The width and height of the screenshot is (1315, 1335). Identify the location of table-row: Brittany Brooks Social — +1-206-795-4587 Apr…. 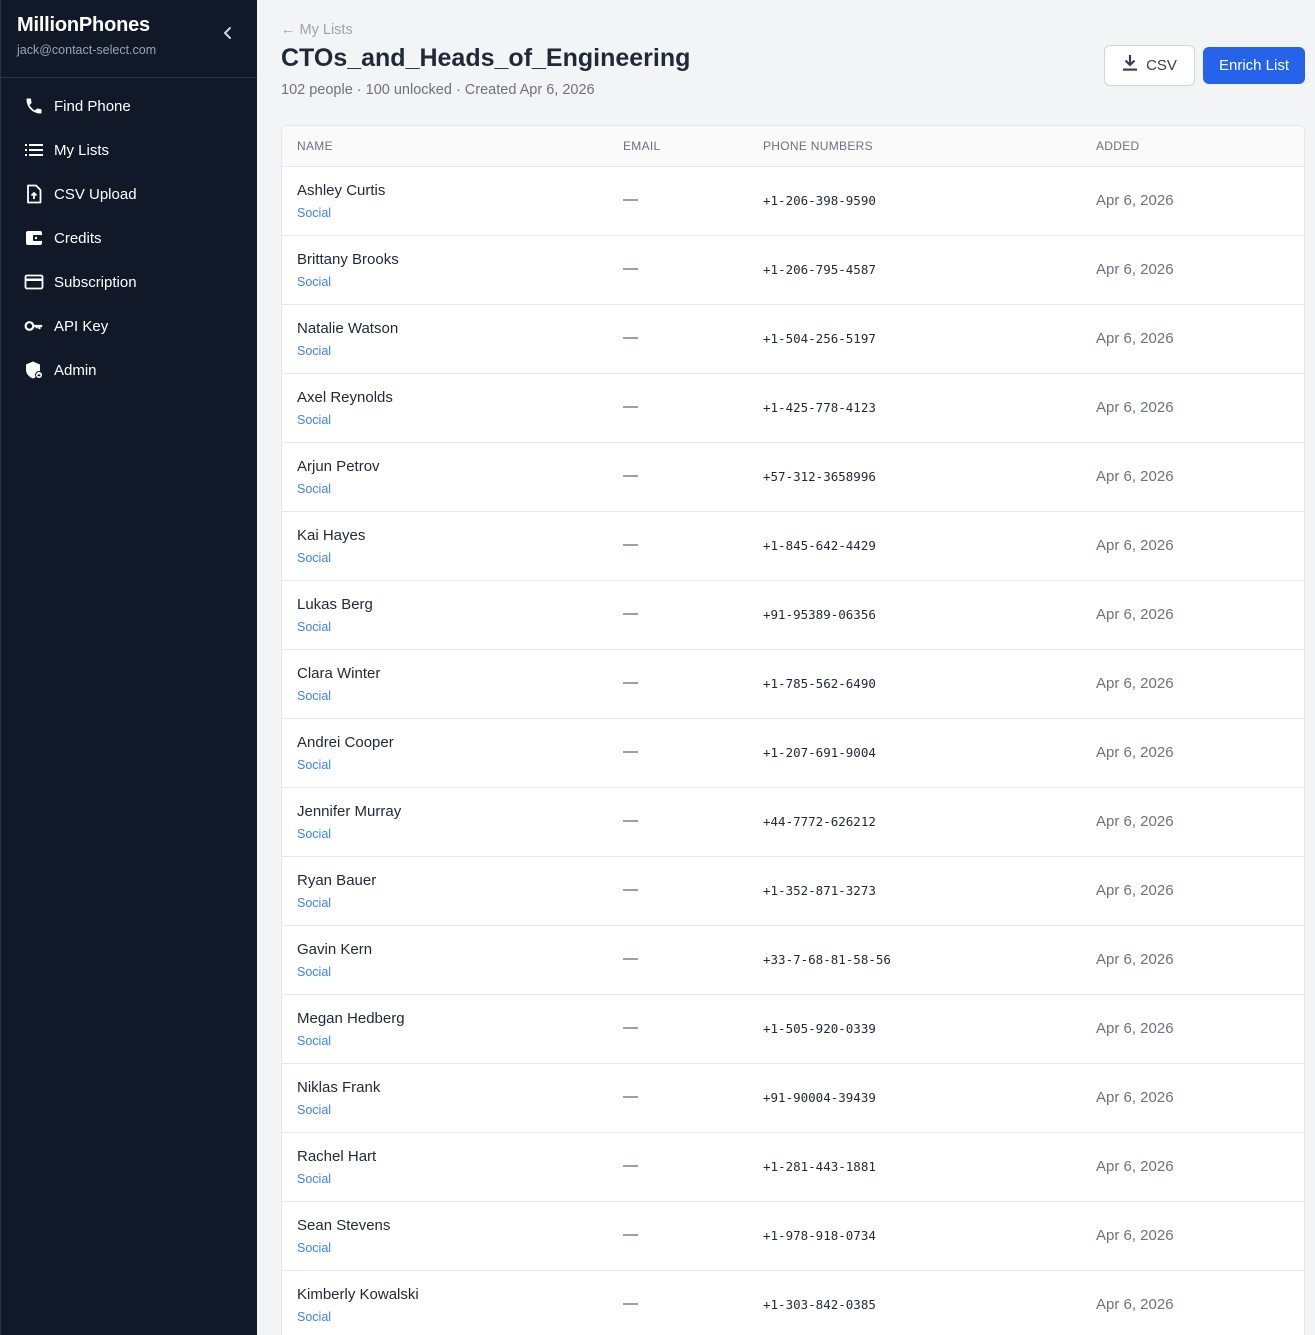
(793, 270).